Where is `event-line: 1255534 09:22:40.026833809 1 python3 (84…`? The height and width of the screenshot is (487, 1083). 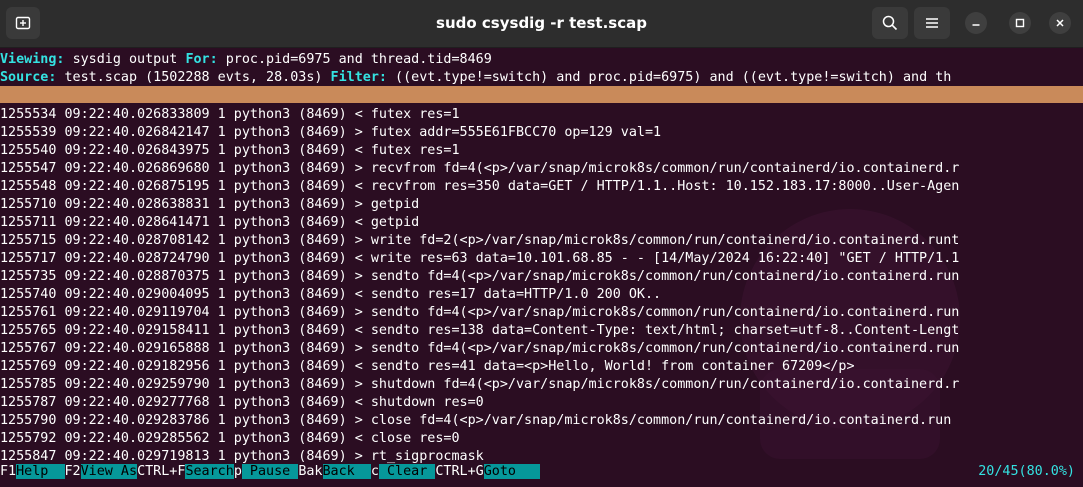
event-line: 1255534 09:22:40.026833809 1 python3 (84… is located at coordinates (541, 115).